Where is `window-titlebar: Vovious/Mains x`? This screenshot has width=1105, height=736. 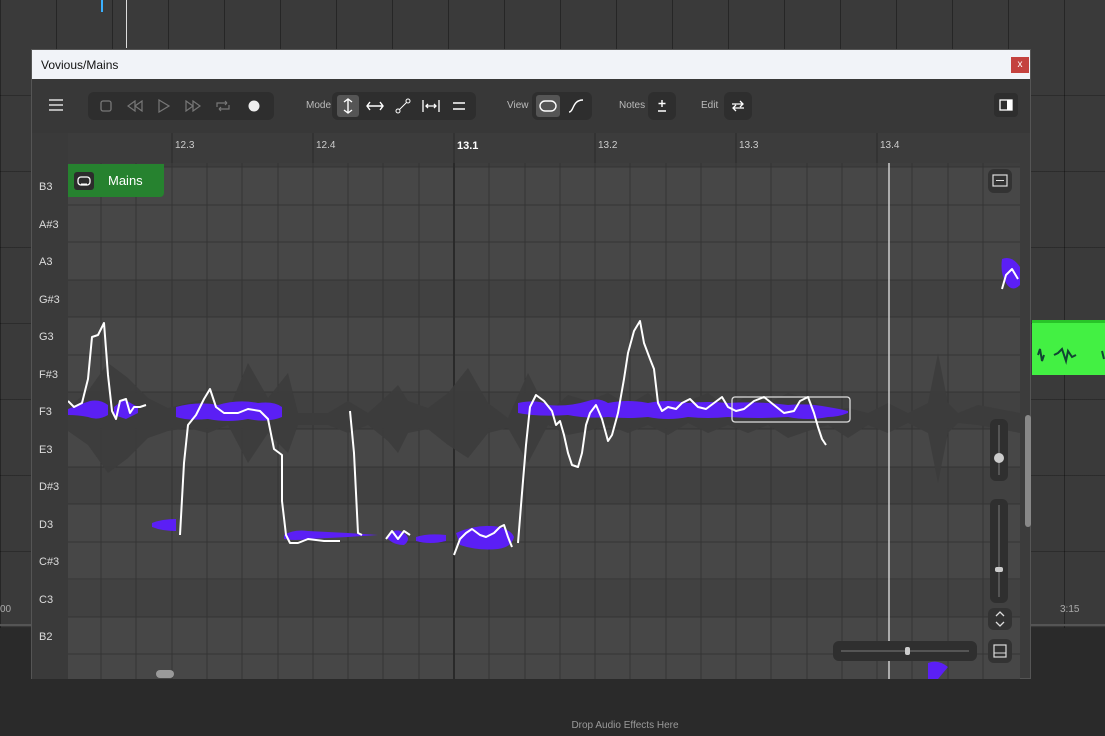 window-titlebar: Vovious/Mains x is located at coordinates (531, 64).